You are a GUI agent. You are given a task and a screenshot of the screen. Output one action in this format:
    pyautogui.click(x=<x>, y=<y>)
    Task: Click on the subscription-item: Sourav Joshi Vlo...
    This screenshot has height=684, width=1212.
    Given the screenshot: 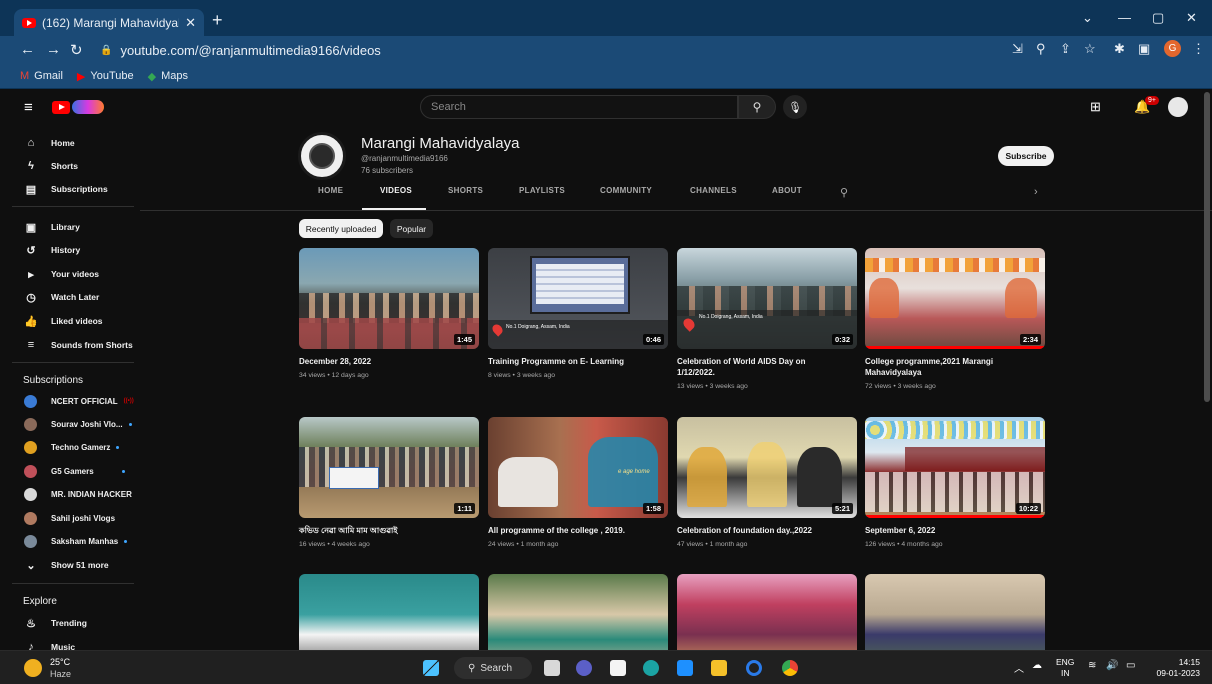 What is the action you would take?
    pyautogui.click(x=70, y=424)
    